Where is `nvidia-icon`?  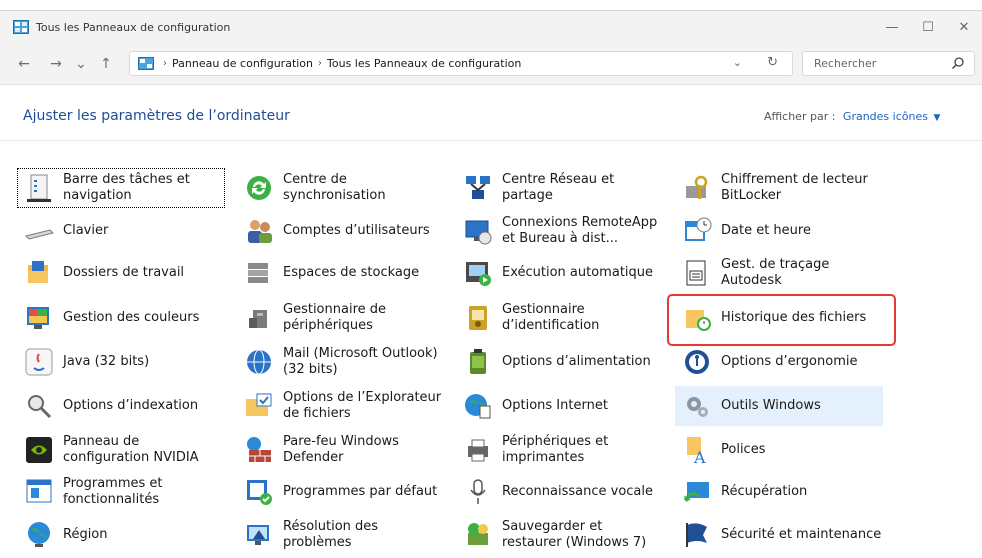 nvidia-icon is located at coordinates (39, 450).